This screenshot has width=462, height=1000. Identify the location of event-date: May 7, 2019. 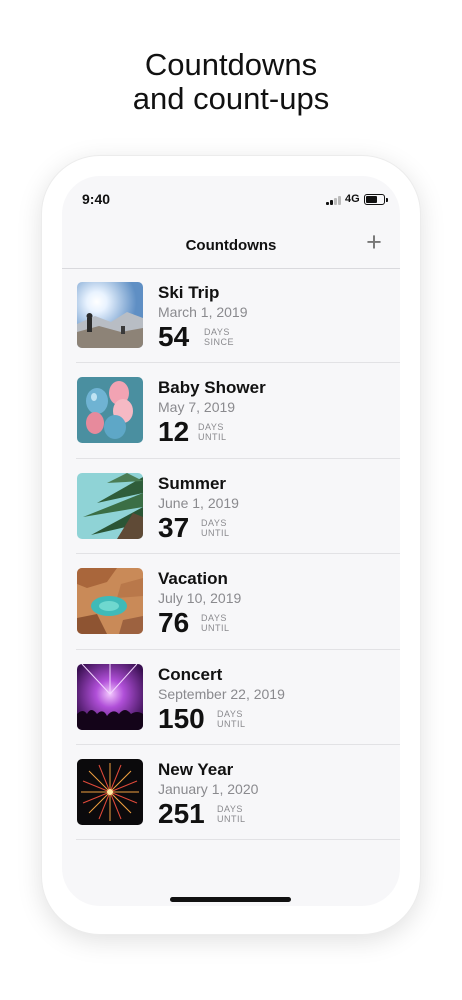
(197, 407).